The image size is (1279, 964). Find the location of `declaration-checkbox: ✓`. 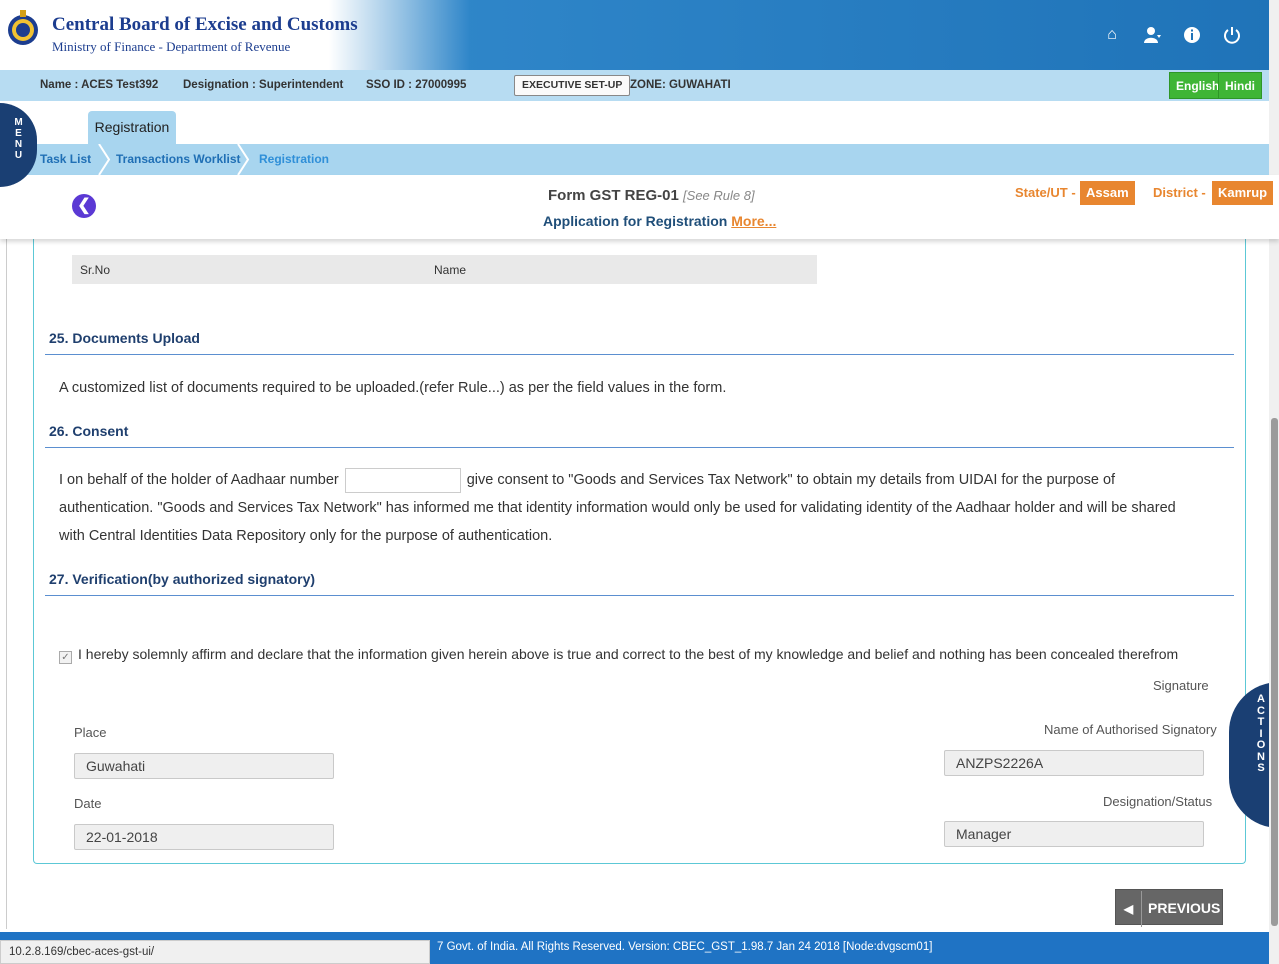

declaration-checkbox: ✓ is located at coordinates (65, 657).